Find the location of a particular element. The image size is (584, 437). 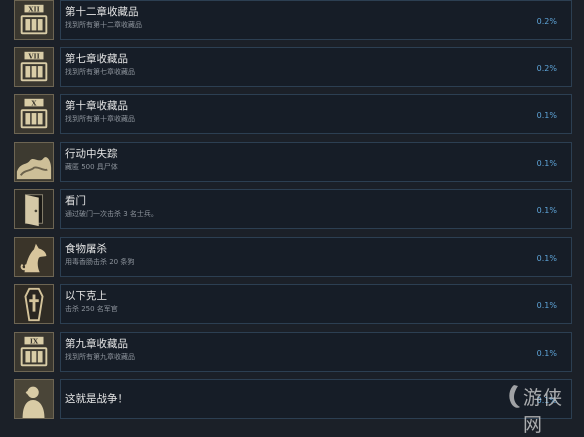

svg-text: IX is located at coordinates (34, 341).